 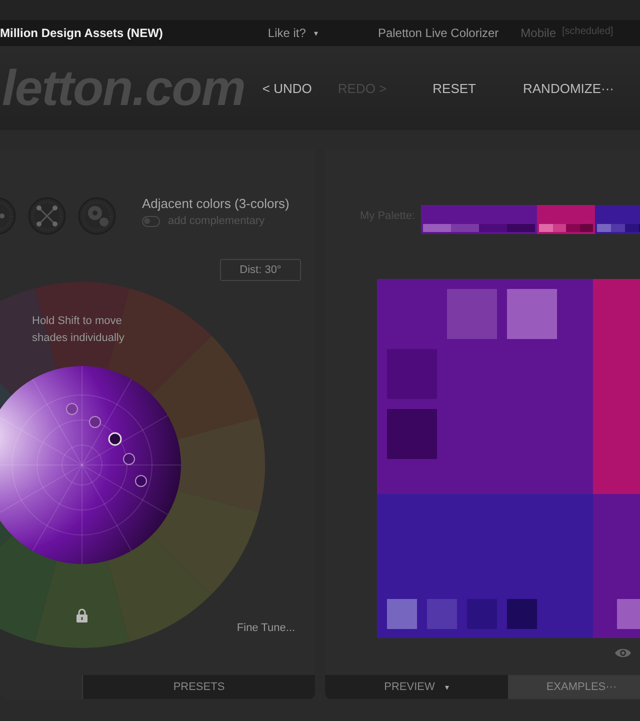 I want to click on nav-link: Like it? ▾, so click(x=293, y=33).